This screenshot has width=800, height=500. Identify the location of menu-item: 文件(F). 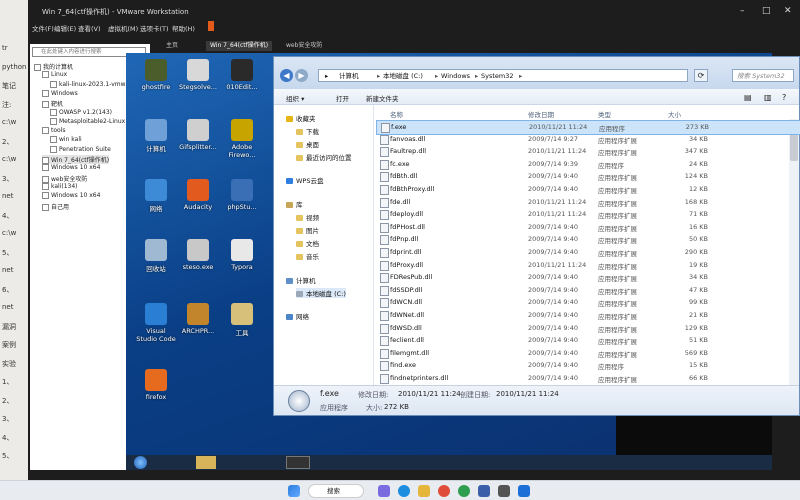
(43, 28).